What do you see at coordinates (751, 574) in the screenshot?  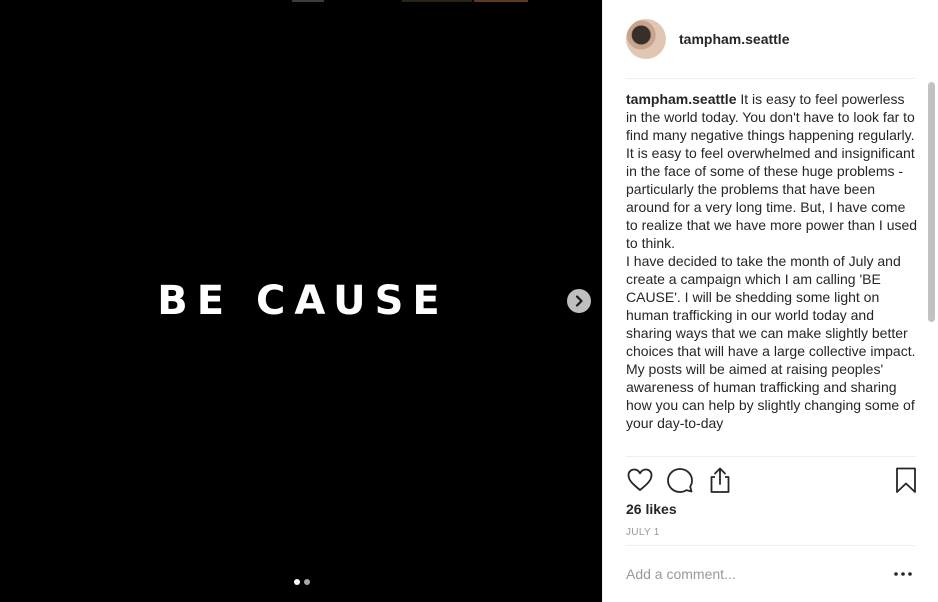 I see `comment-input` at bounding box center [751, 574].